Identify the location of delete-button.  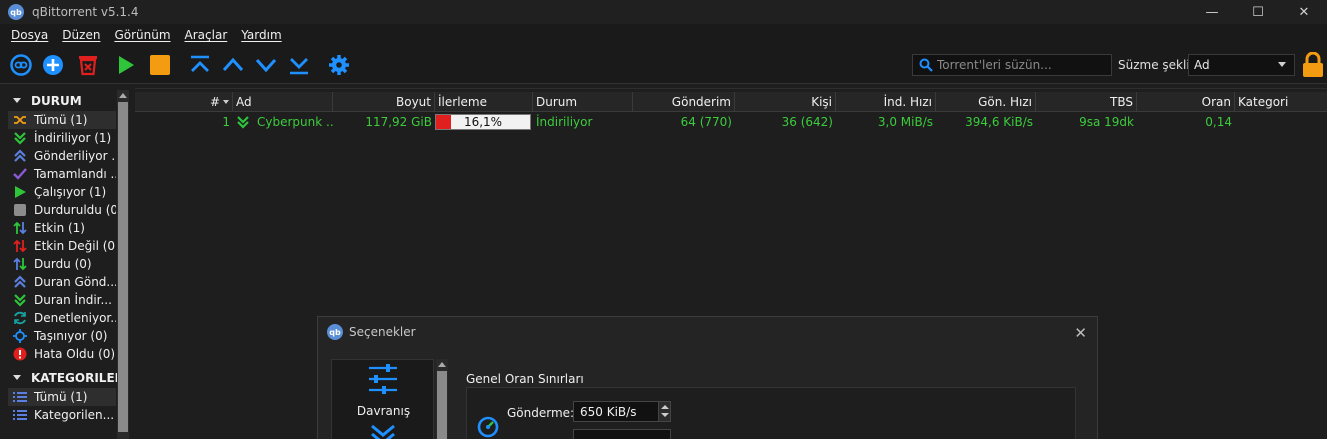
(88, 65).